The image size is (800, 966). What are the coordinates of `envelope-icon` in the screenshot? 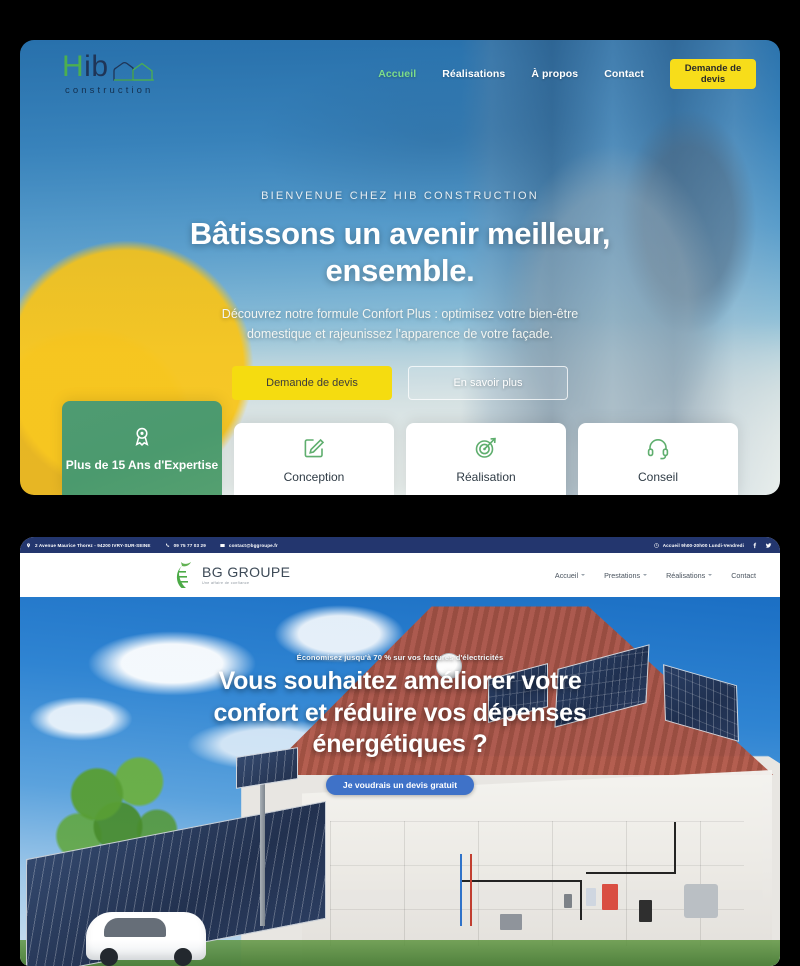 It's located at (222, 545).